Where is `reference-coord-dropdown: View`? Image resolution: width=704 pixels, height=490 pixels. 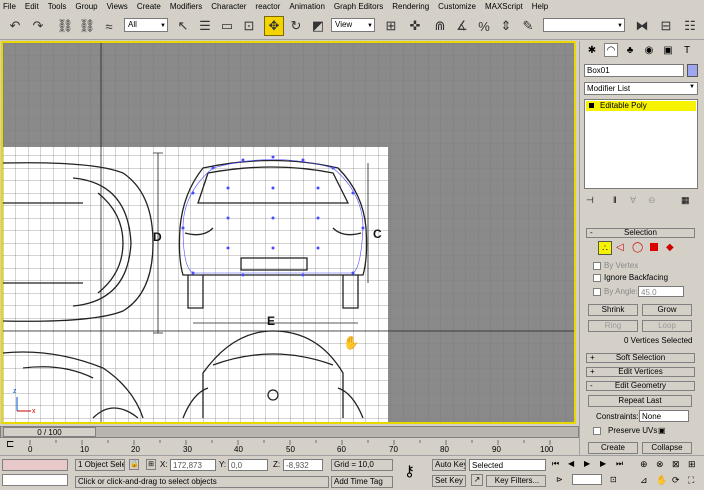
reference-coord-dropdown: View is located at coordinates (353, 25).